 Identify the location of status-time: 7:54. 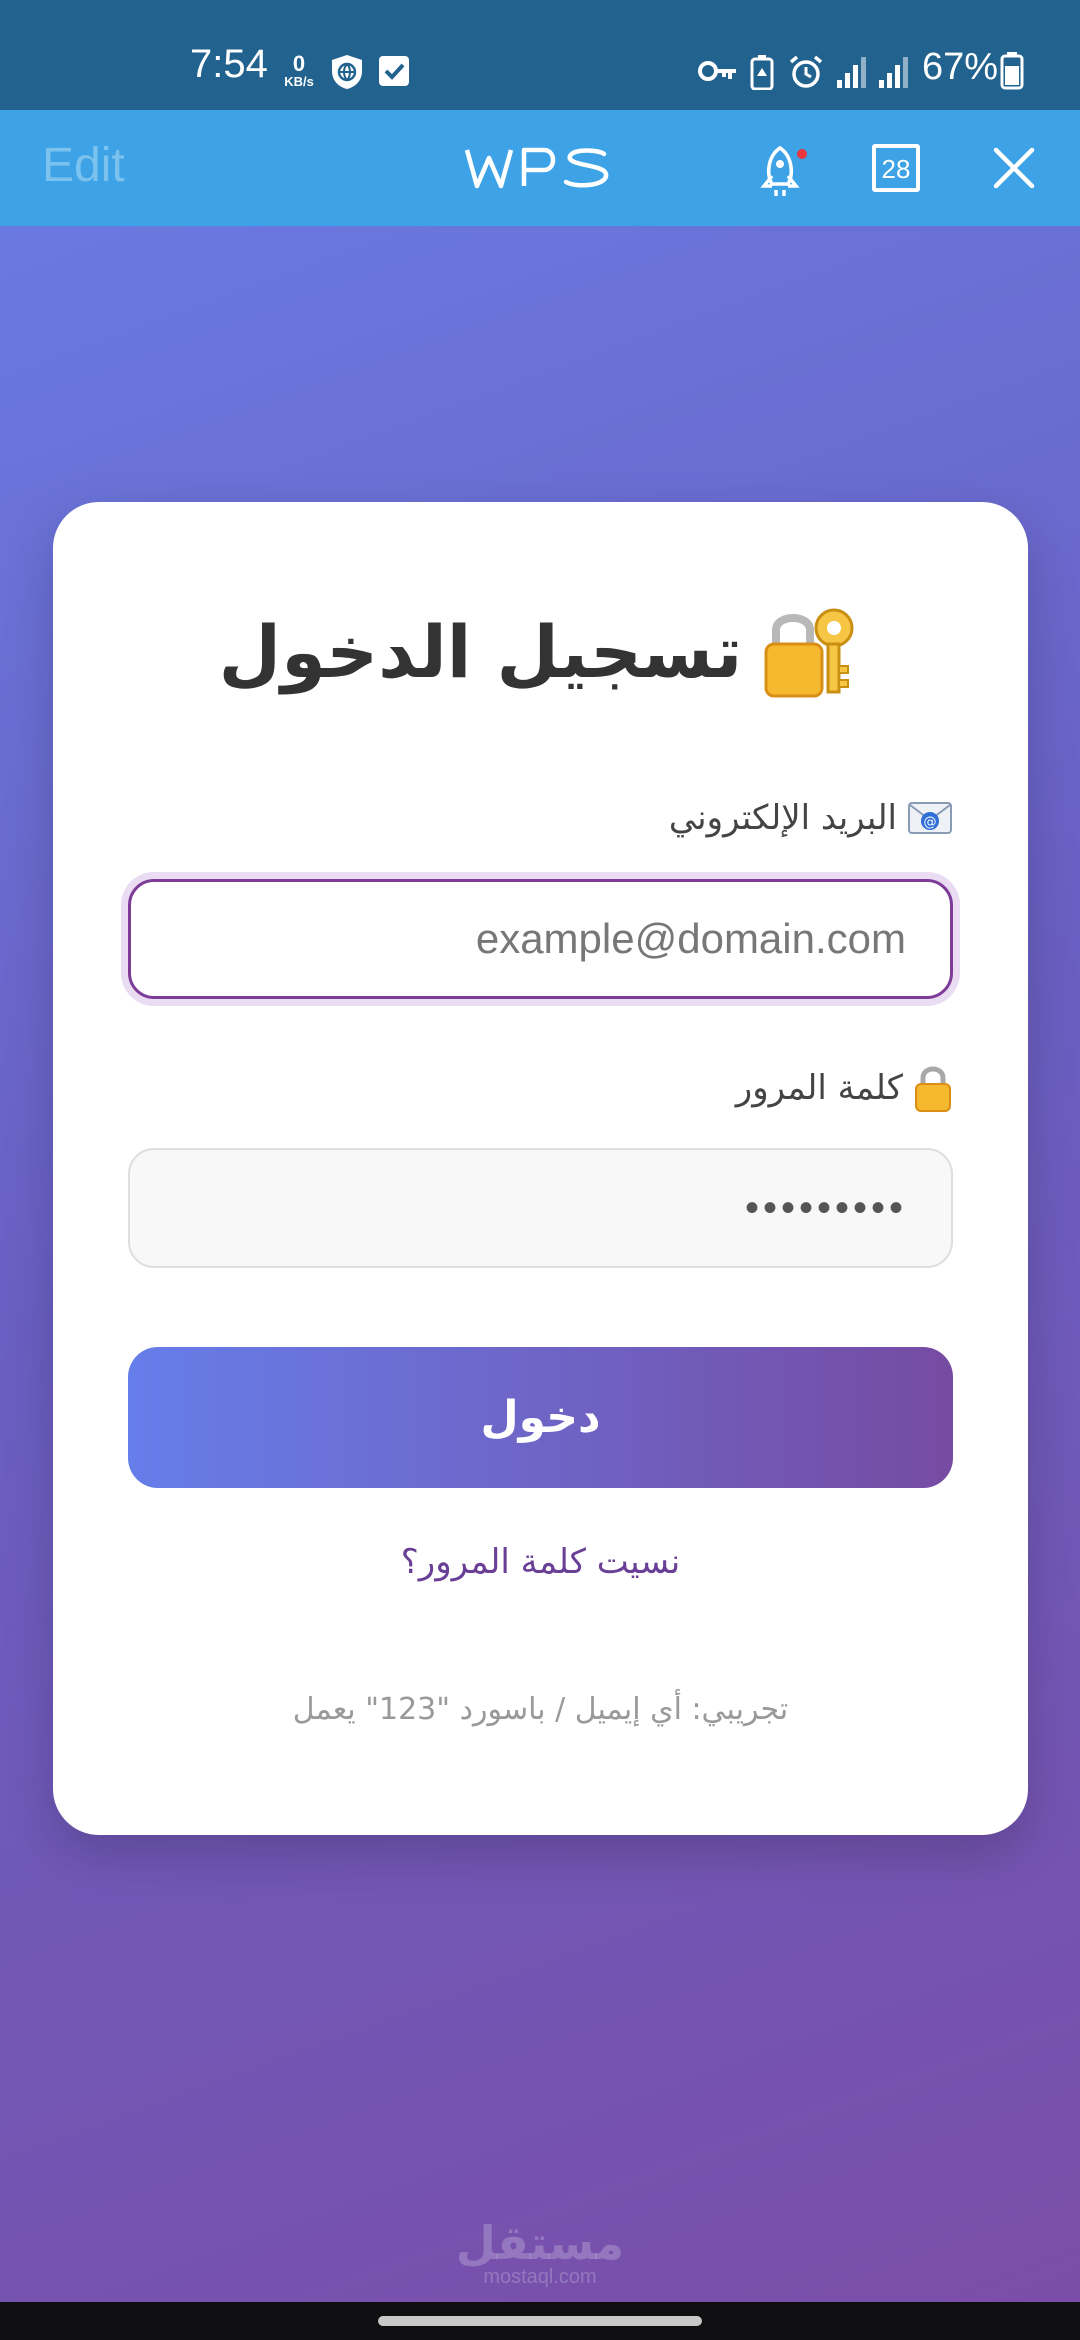
(229, 64).